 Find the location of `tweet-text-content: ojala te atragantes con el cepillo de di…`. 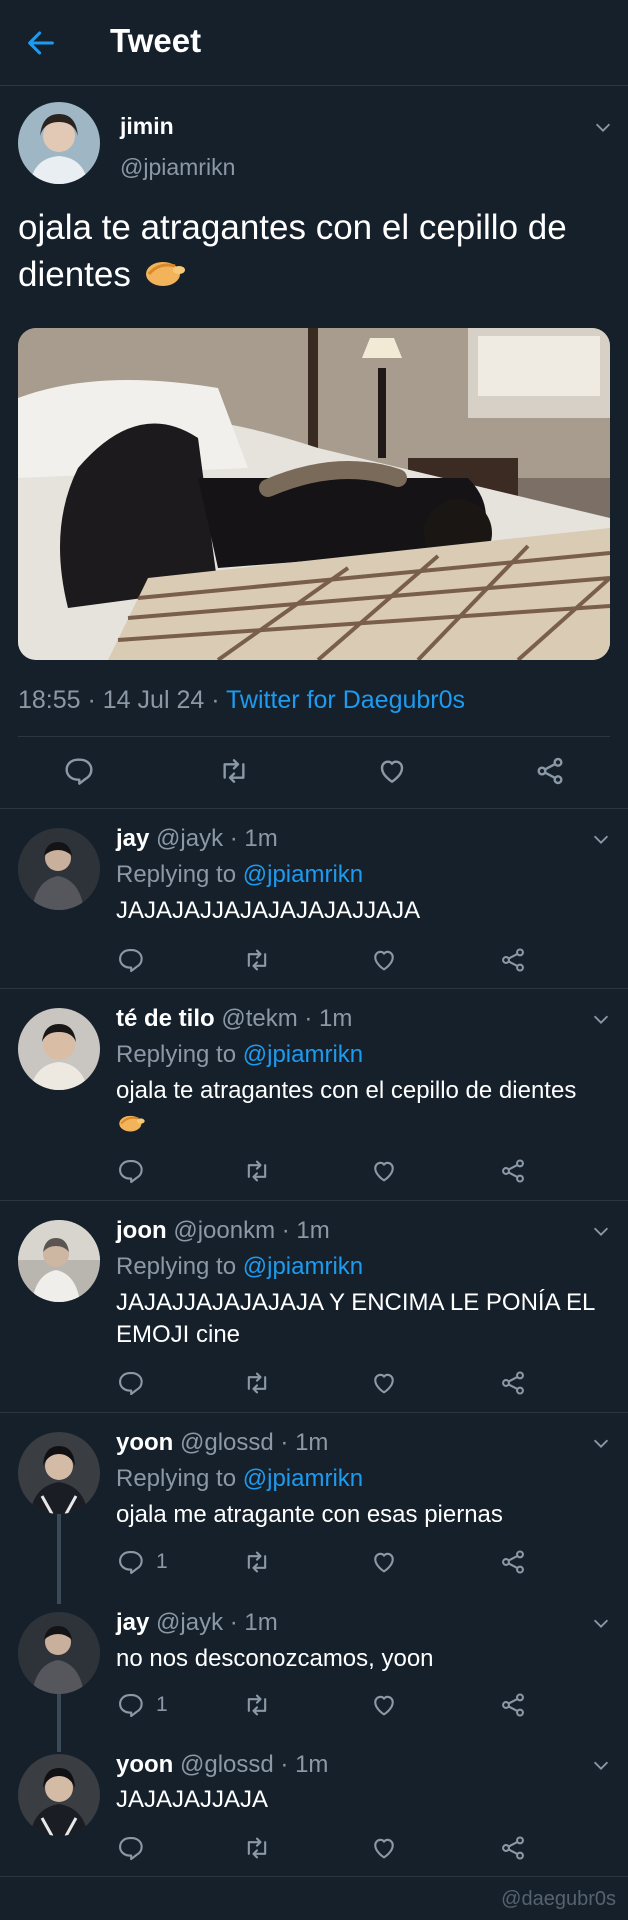

tweet-text-content: ojala te atragantes con el cepillo de di… is located at coordinates (292, 251).